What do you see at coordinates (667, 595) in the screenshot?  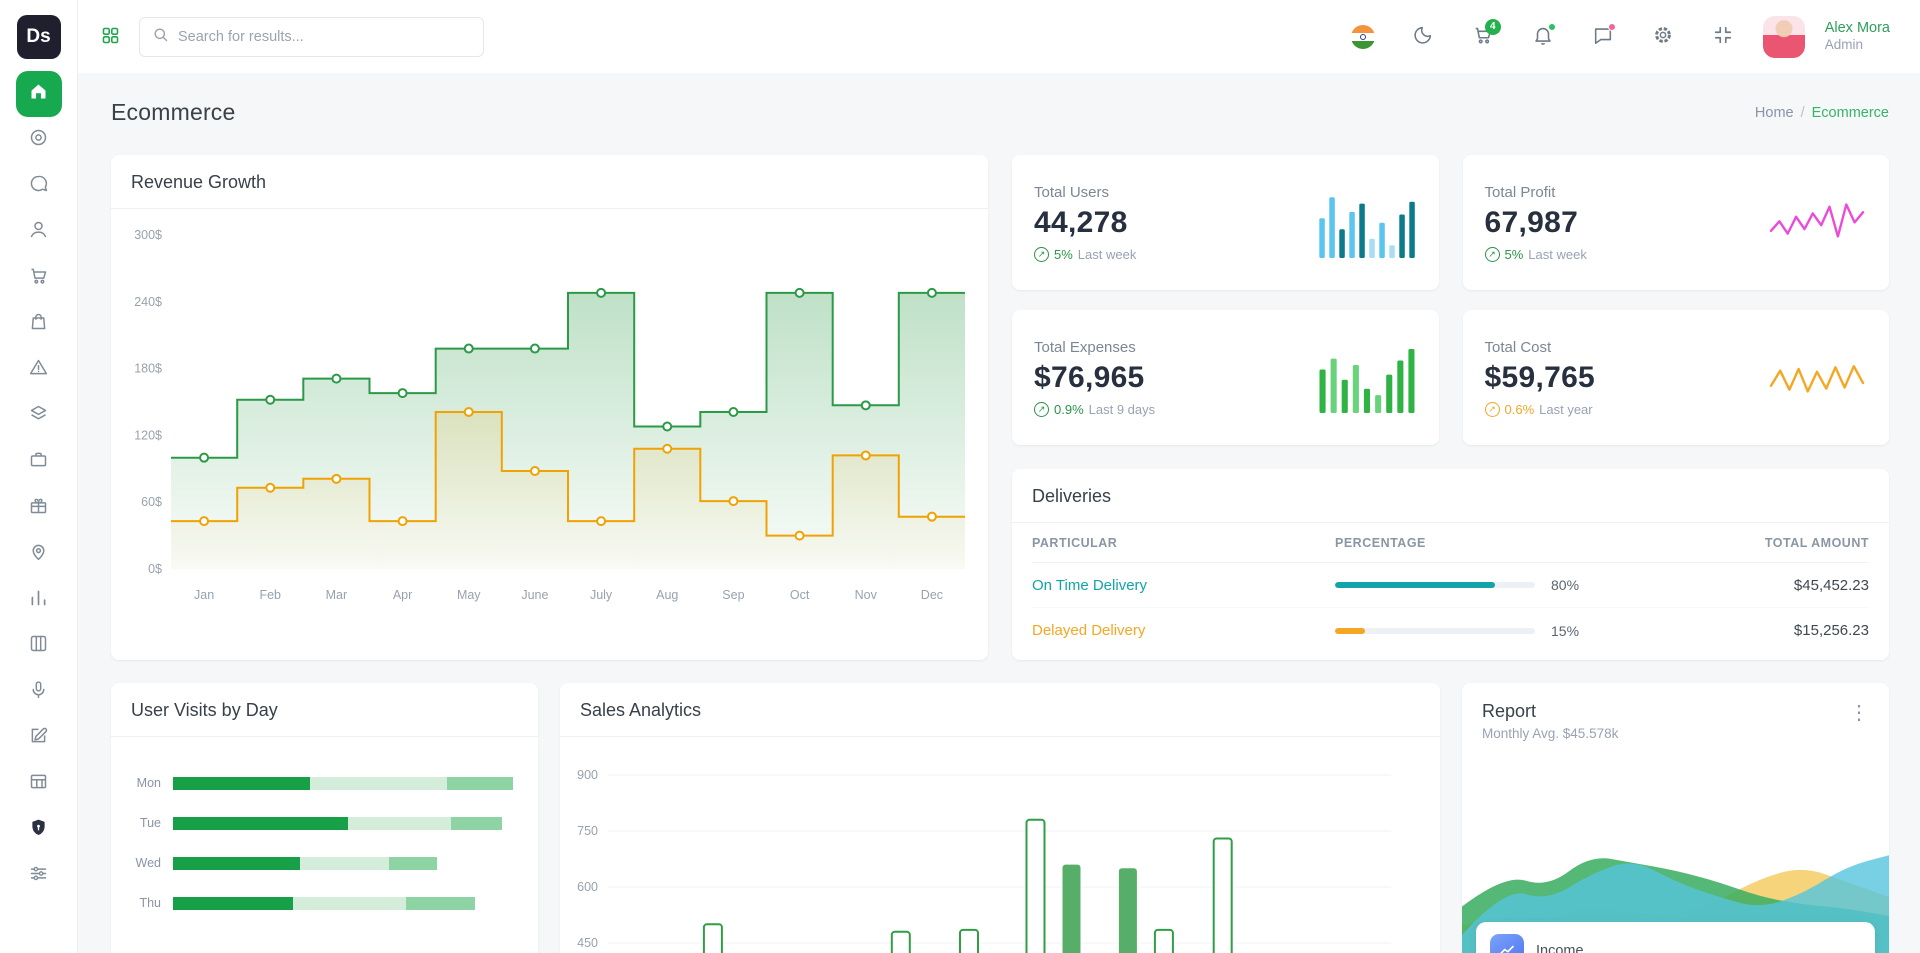 I see `svg-text: Aug` at bounding box center [667, 595].